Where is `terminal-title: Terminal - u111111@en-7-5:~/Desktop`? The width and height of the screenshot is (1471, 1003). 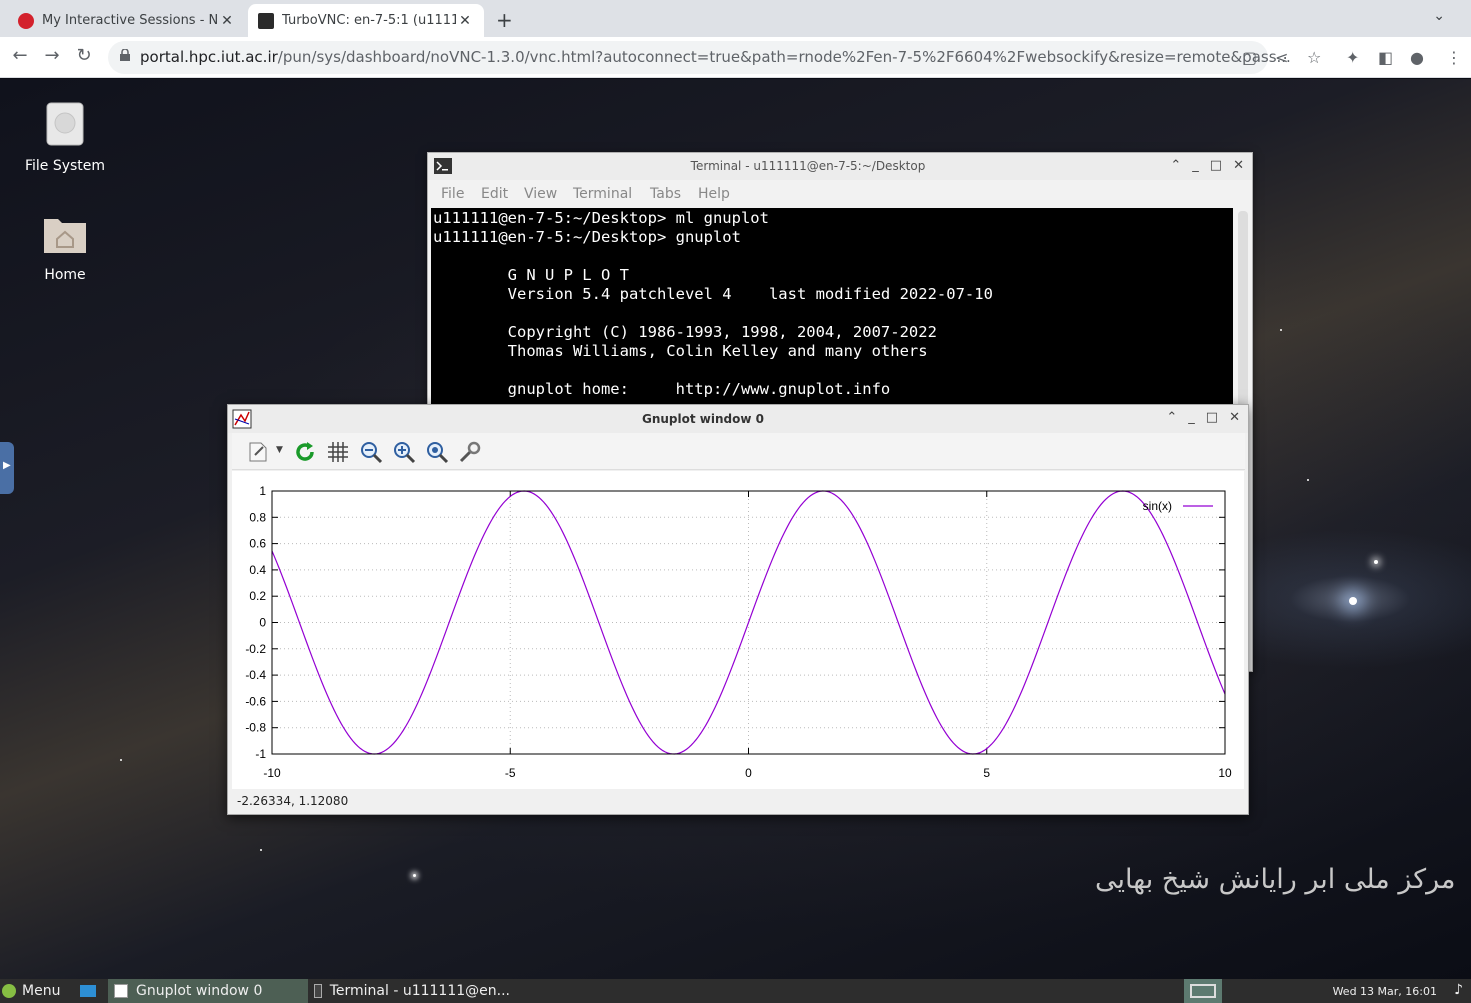
terminal-title: Terminal - u111111@en-7-5:~/Desktop is located at coordinates (808, 166).